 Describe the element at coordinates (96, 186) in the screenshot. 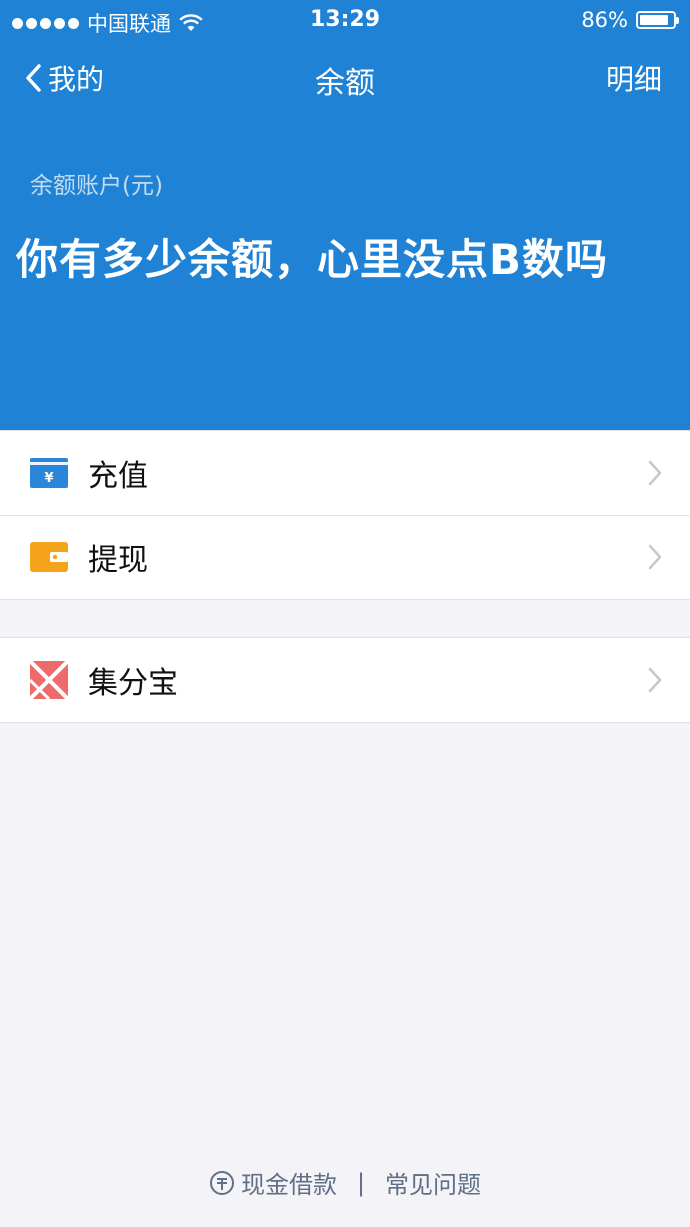

I see `balance-label: 余额账户(元)` at that location.